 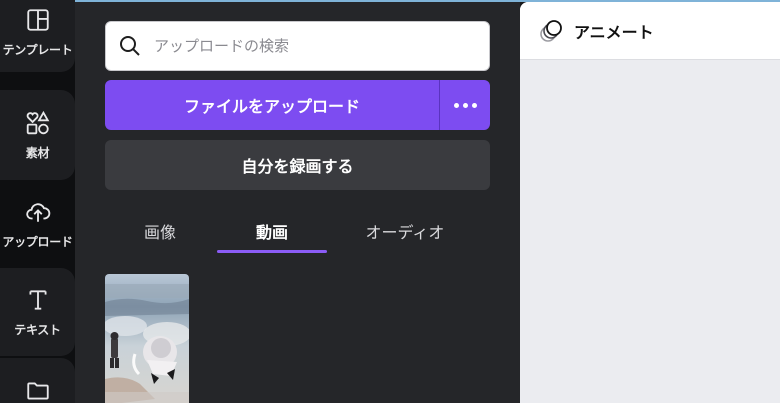 I want to click on sidebar-item-label: 素材, so click(x=37, y=152).